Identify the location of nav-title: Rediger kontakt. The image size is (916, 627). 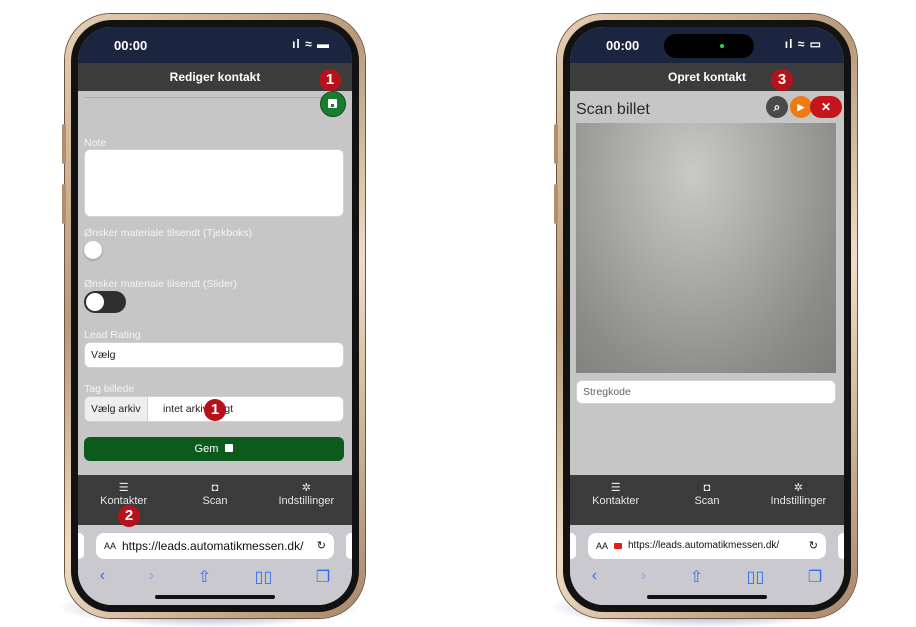
(215, 77).